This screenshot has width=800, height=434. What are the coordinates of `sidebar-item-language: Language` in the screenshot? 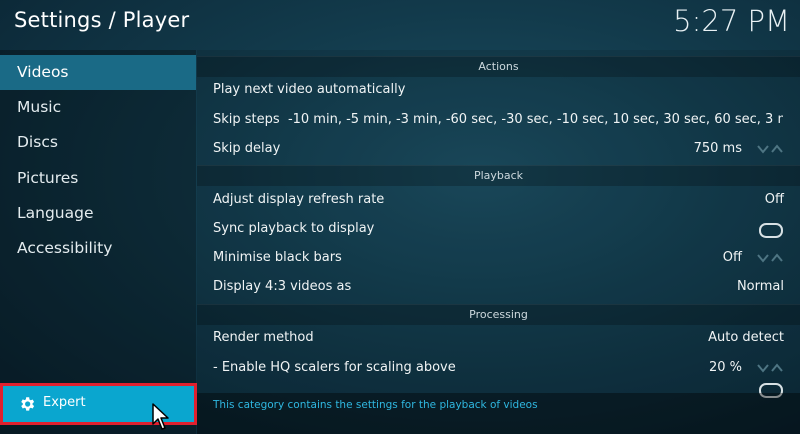 It's located at (98, 213).